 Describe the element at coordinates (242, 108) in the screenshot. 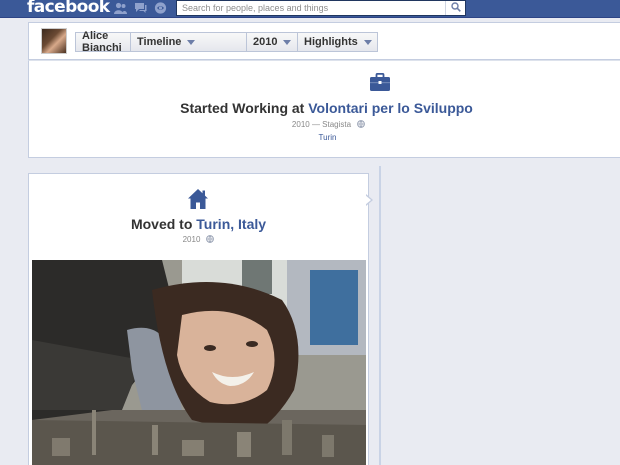

I see `work-event-prefix: Started Working at` at that location.